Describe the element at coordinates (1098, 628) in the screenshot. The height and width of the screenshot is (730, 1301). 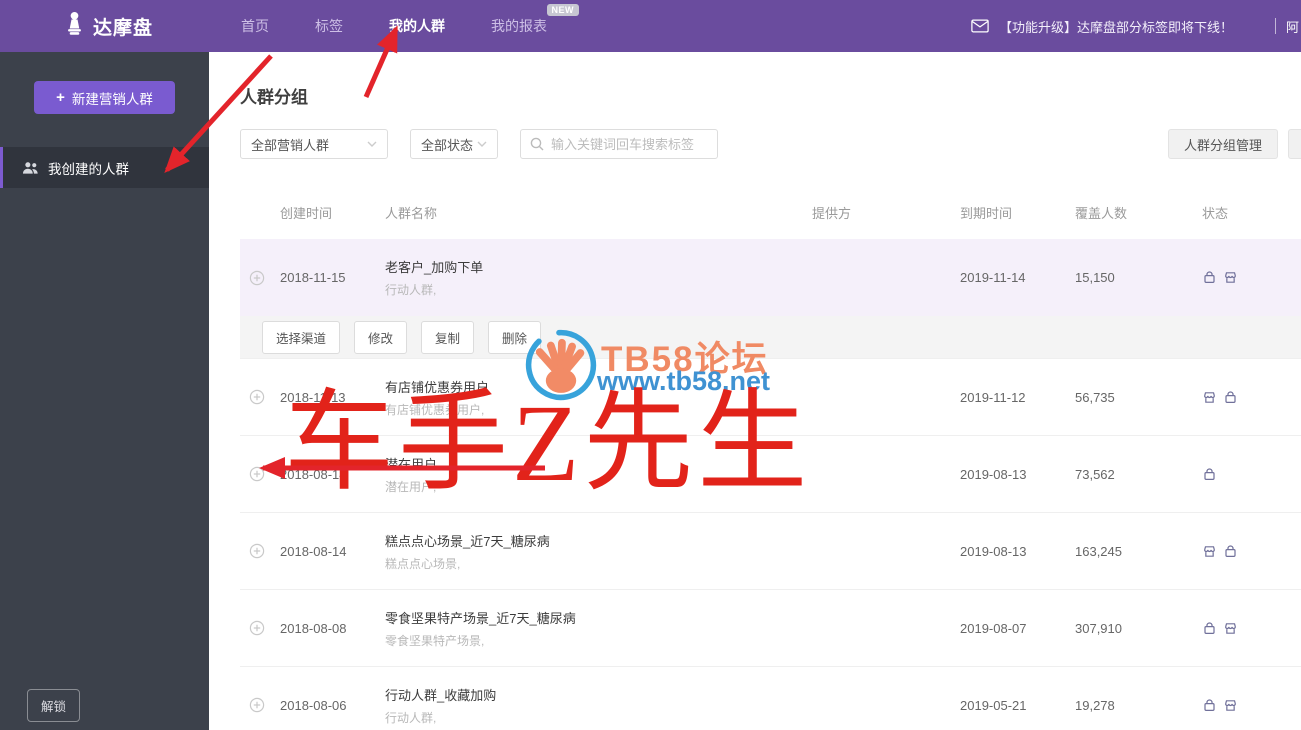
I see `row-coverage-count: 307,910` at that location.